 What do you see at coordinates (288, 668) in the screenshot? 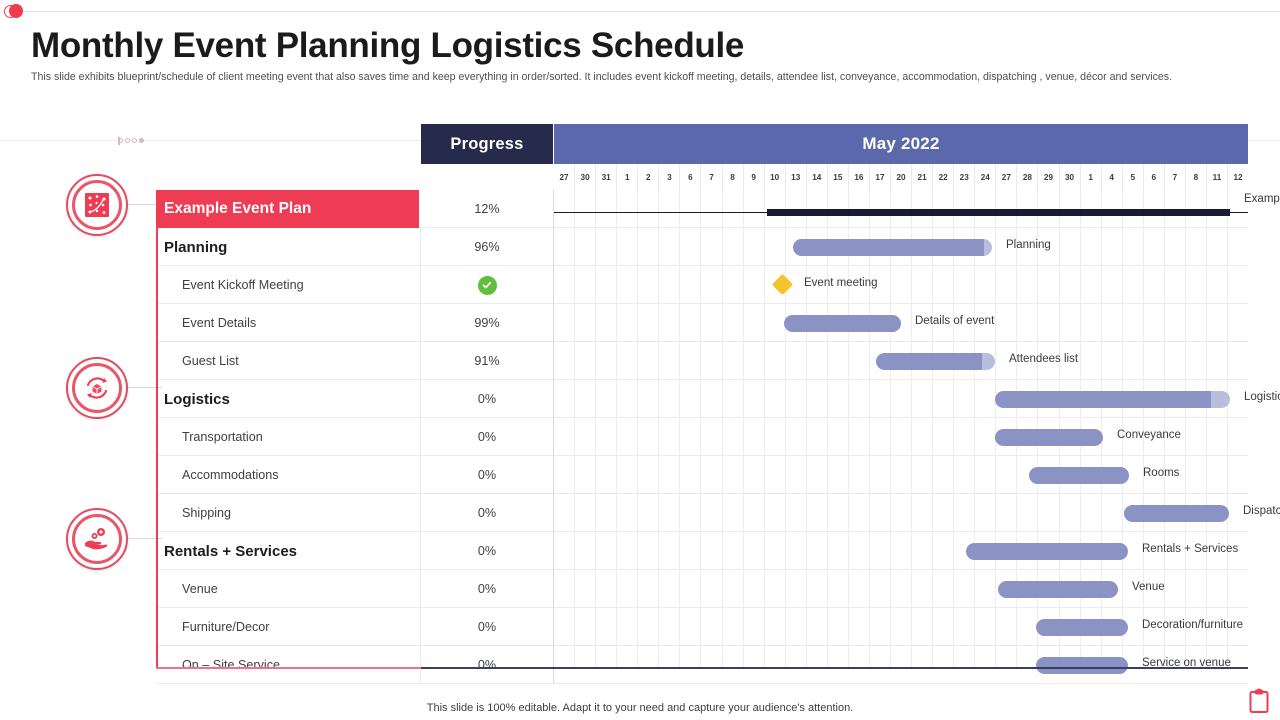
I see `bottom-accent-left` at bounding box center [288, 668].